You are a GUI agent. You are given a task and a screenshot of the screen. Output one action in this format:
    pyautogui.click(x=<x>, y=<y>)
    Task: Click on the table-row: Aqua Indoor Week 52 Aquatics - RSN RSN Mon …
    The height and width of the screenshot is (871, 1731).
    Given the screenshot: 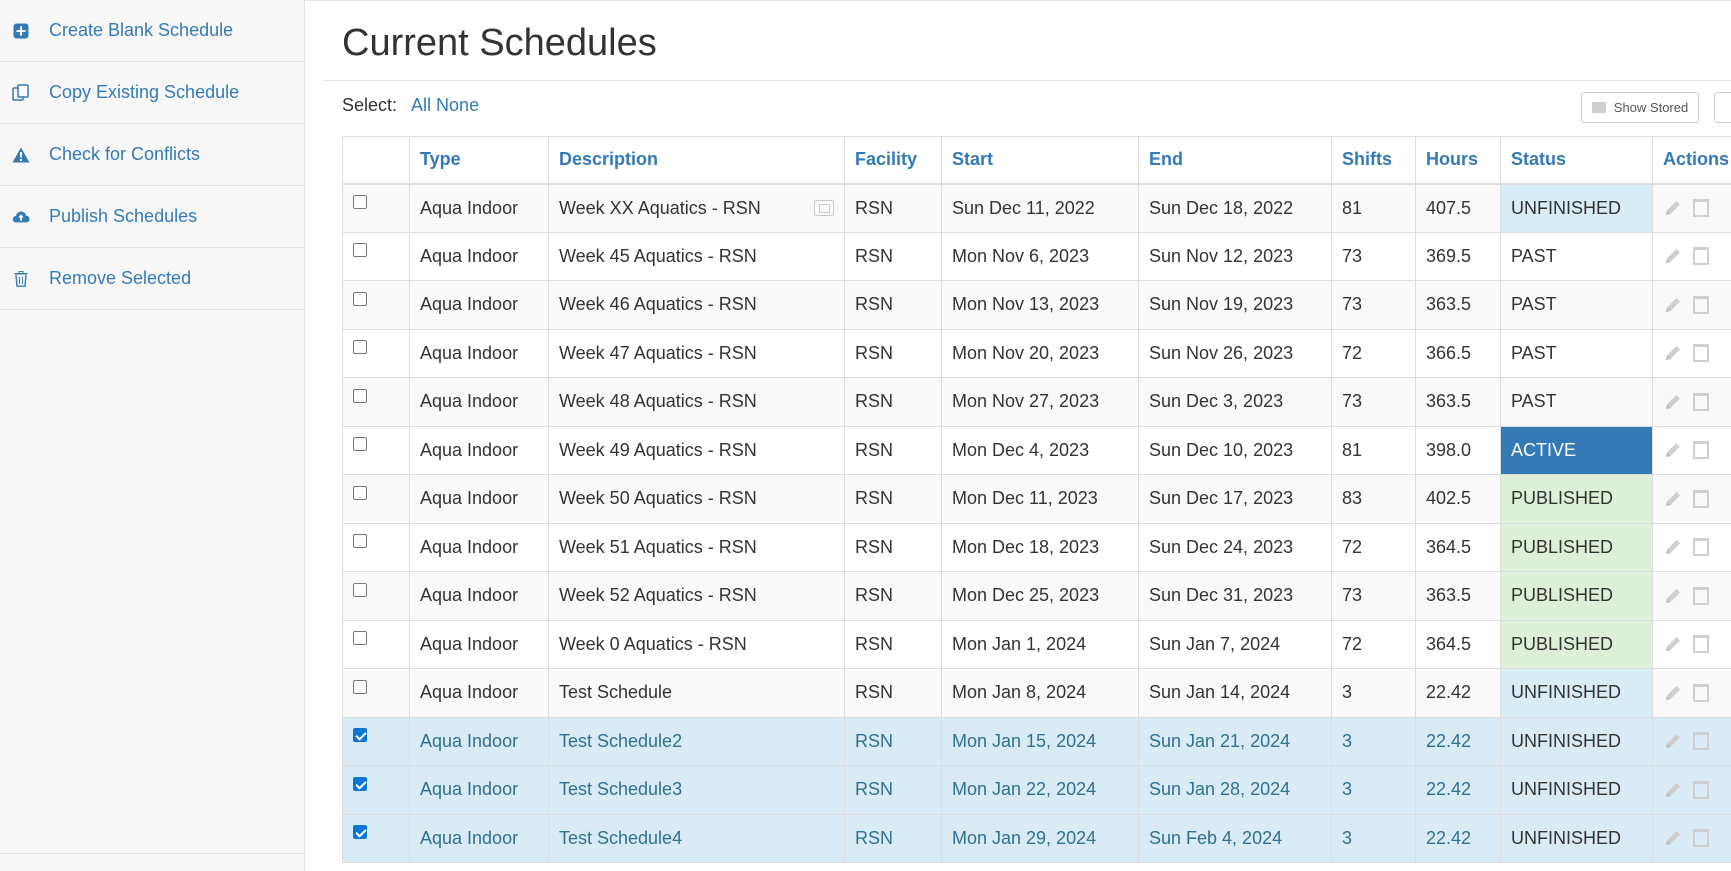 What is the action you would take?
    pyautogui.click(x=1036, y=596)
    